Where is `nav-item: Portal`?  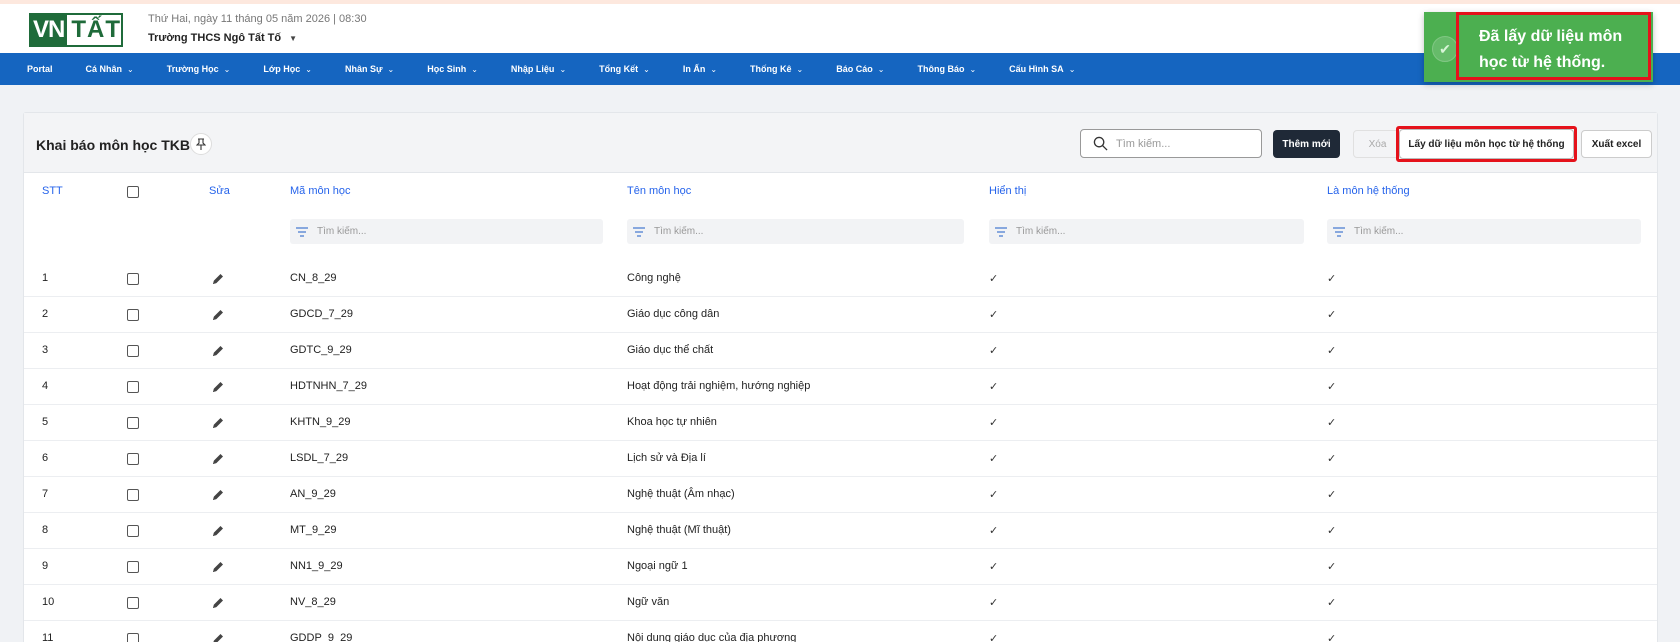 nav-item: Portal is located at coordinates (40, 69).